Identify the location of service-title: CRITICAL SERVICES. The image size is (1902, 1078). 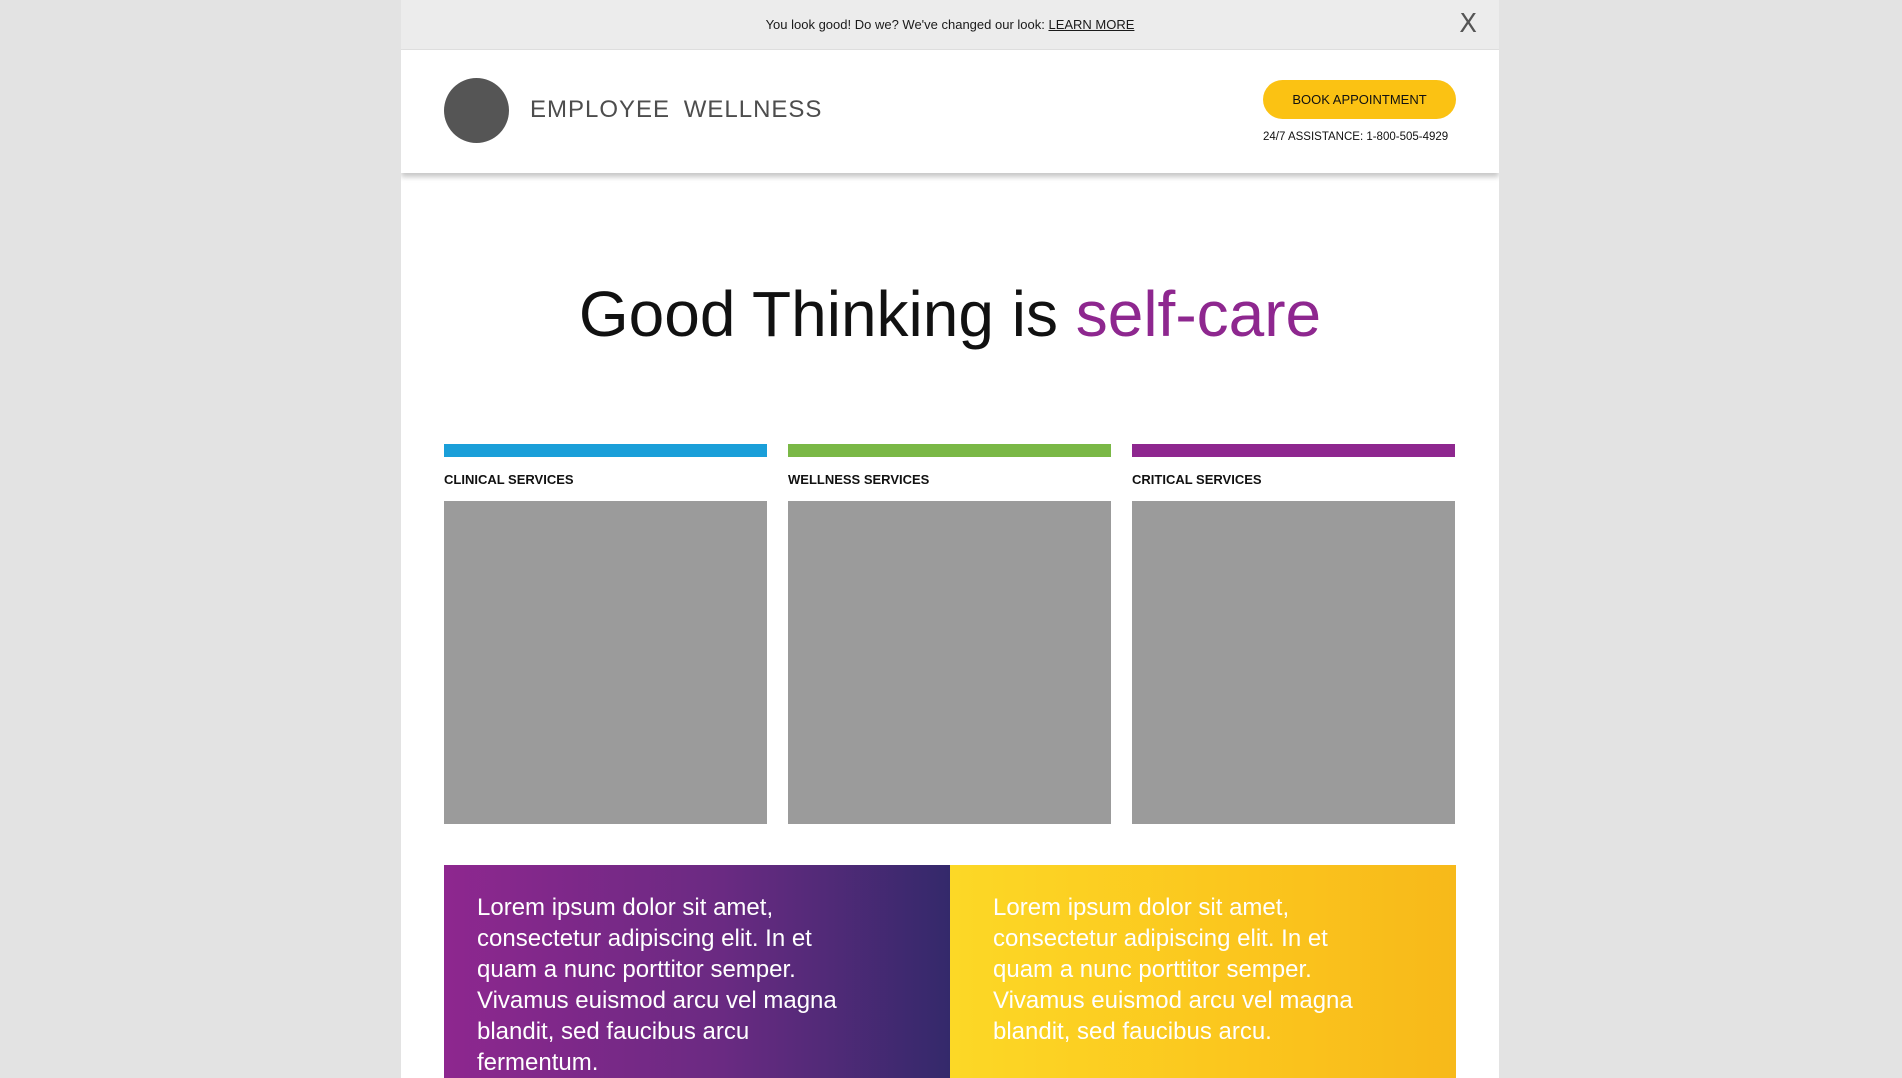
(1197, 479).